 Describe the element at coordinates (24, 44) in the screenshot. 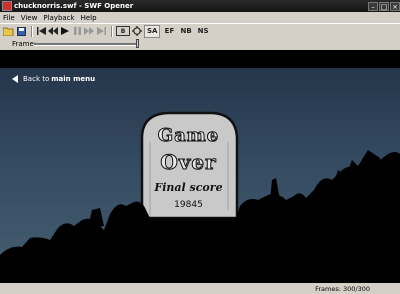

I see `frame-label: Frame:` at that location.